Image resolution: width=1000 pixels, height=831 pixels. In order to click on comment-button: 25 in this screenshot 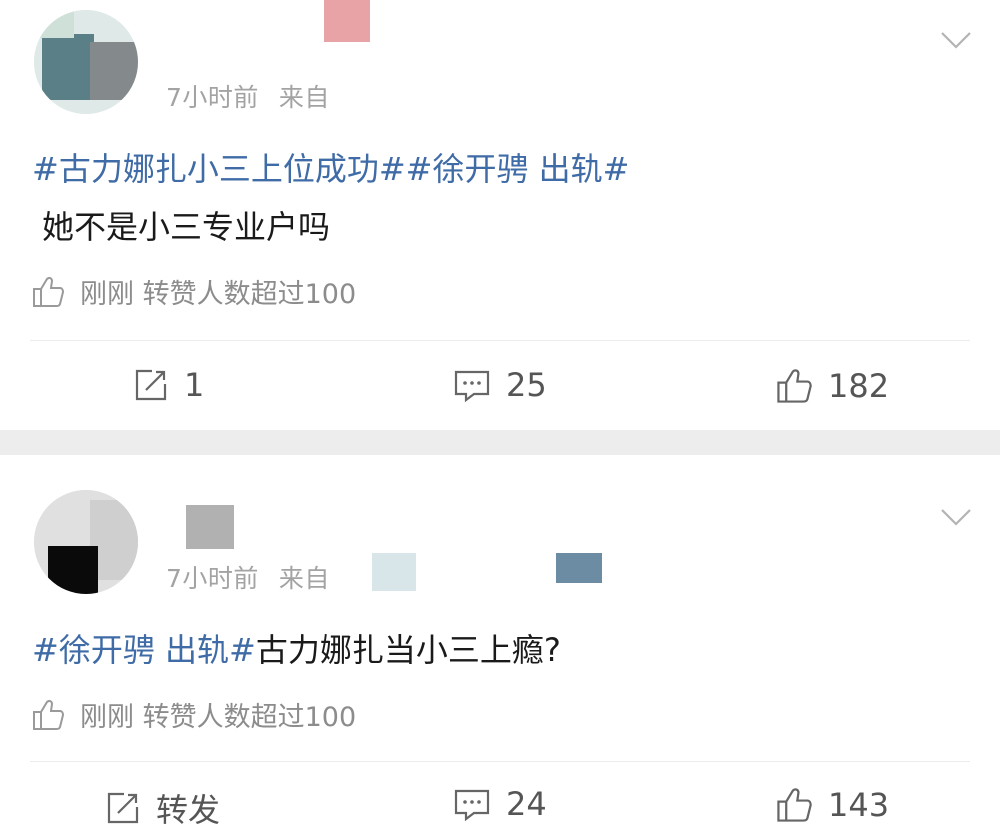, I will do `click(499, 385)`.